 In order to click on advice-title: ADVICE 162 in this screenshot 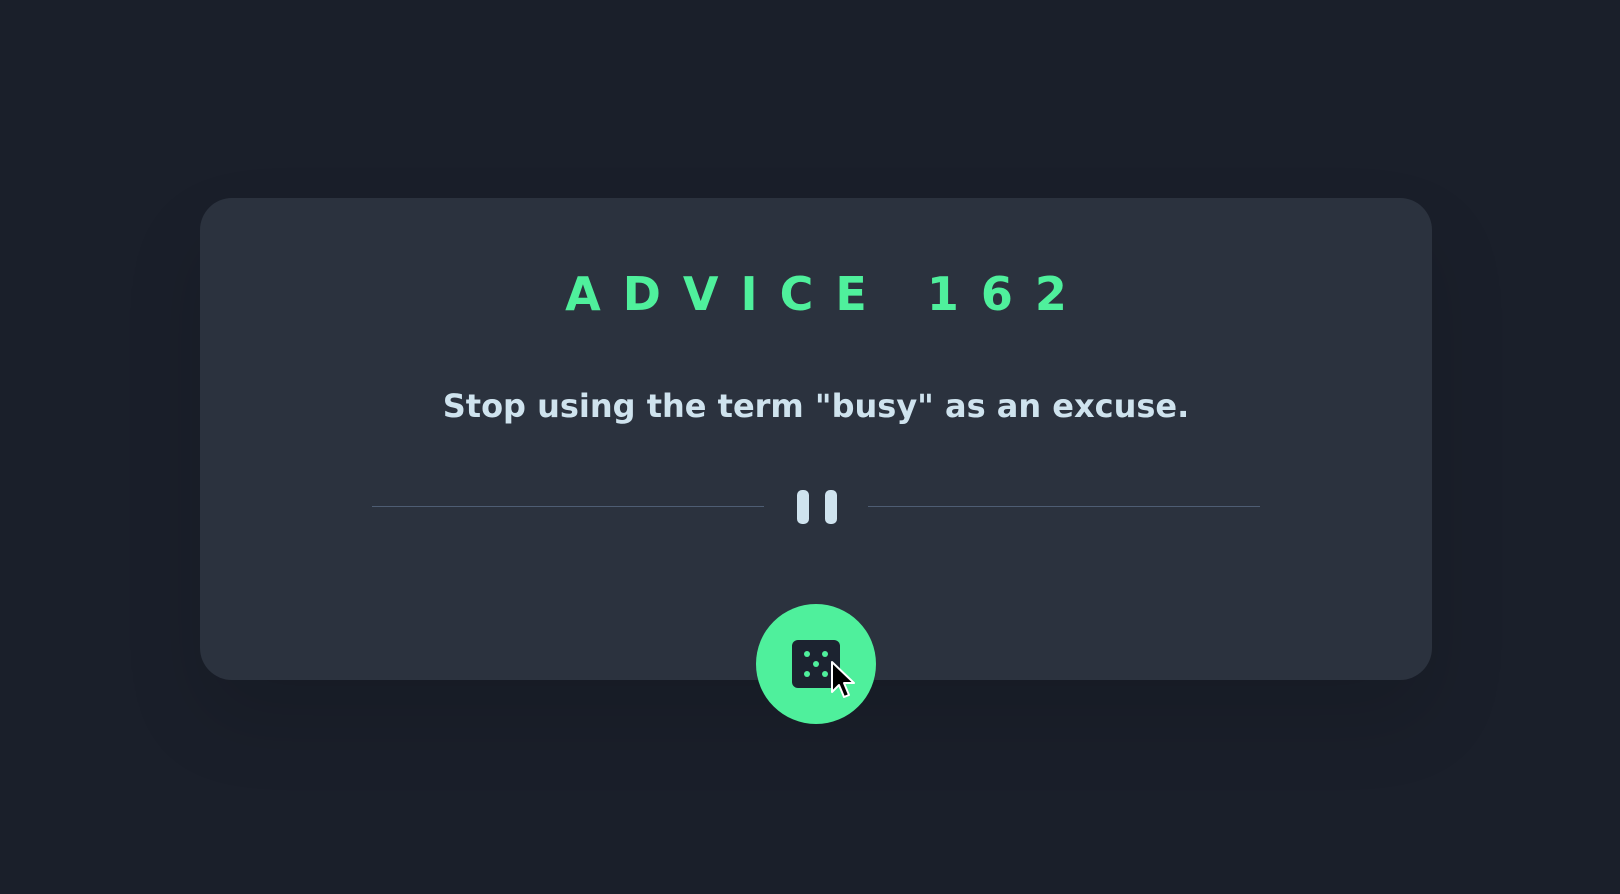, I will do `click(827, 294)`.